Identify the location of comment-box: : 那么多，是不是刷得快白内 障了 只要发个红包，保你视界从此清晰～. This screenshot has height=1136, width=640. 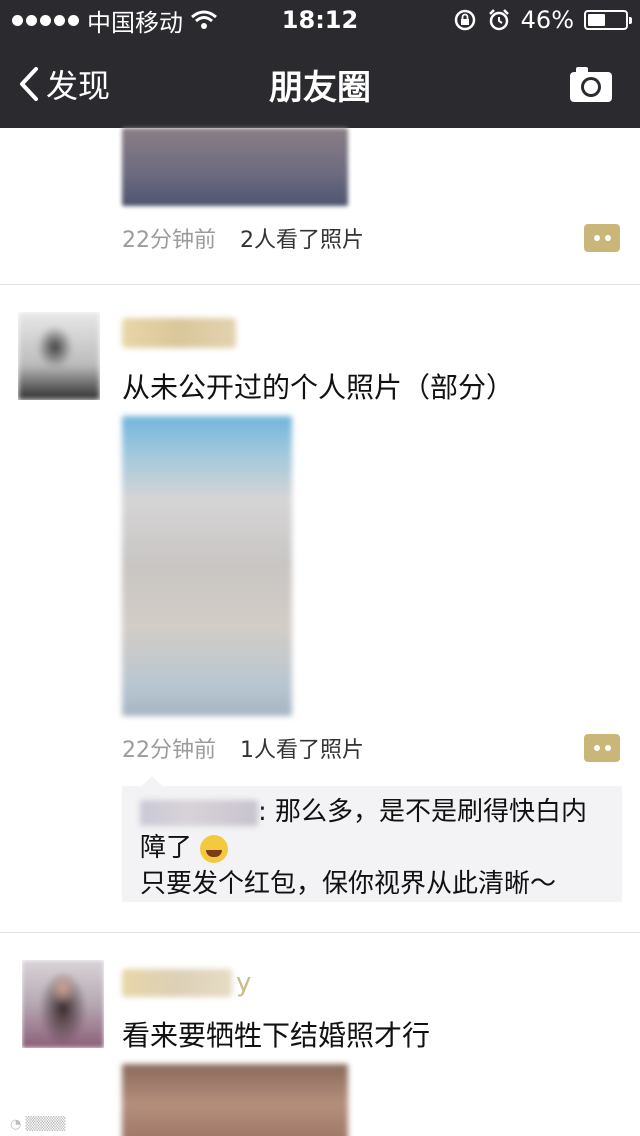
(372, 839).